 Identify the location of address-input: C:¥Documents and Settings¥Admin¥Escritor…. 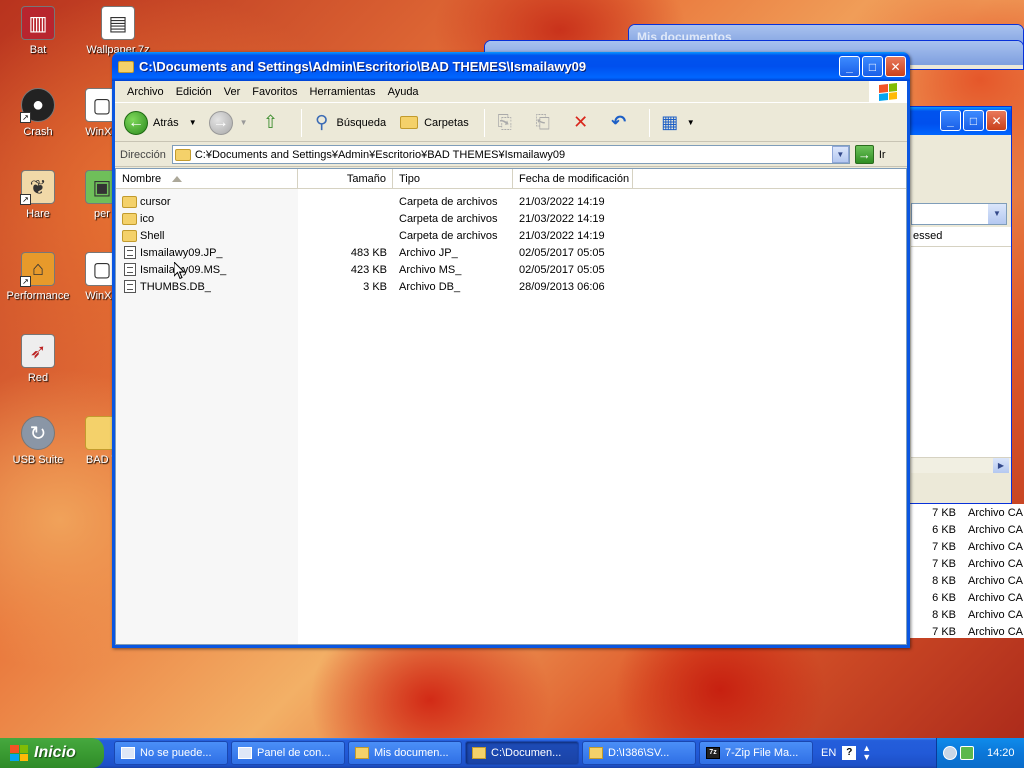
(510, 154).